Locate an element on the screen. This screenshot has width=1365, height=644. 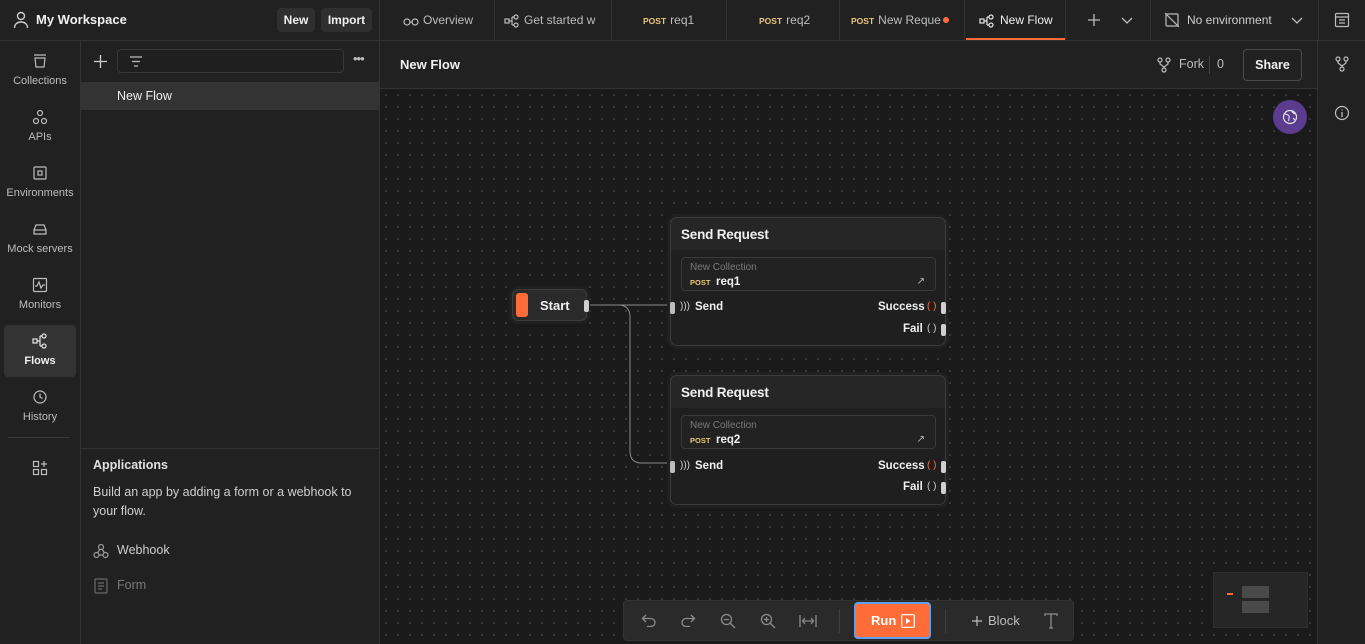
share-button: Share is located at coordinates (1272, 65).